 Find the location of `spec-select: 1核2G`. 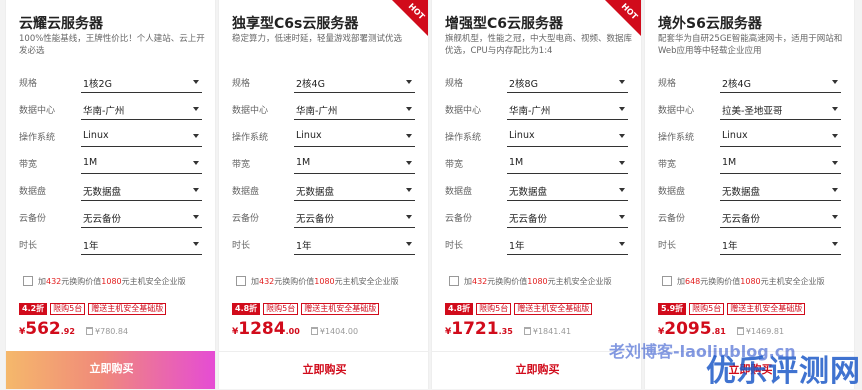

spec-select: 1核2G is located at coordinates (141, 82).